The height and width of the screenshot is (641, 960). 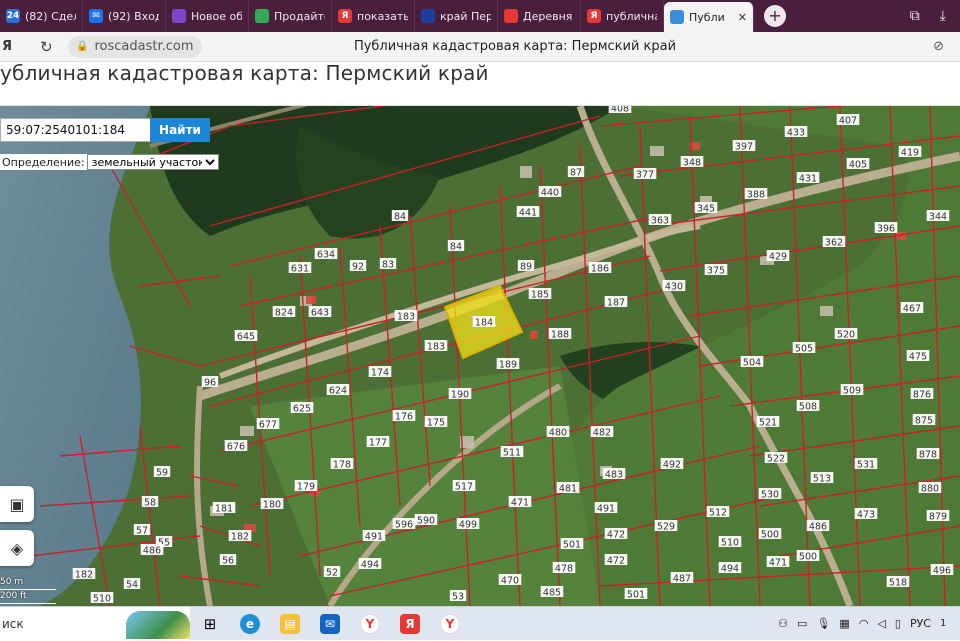 I want to click on parcel-label: 175, so click(x=436, y=423).